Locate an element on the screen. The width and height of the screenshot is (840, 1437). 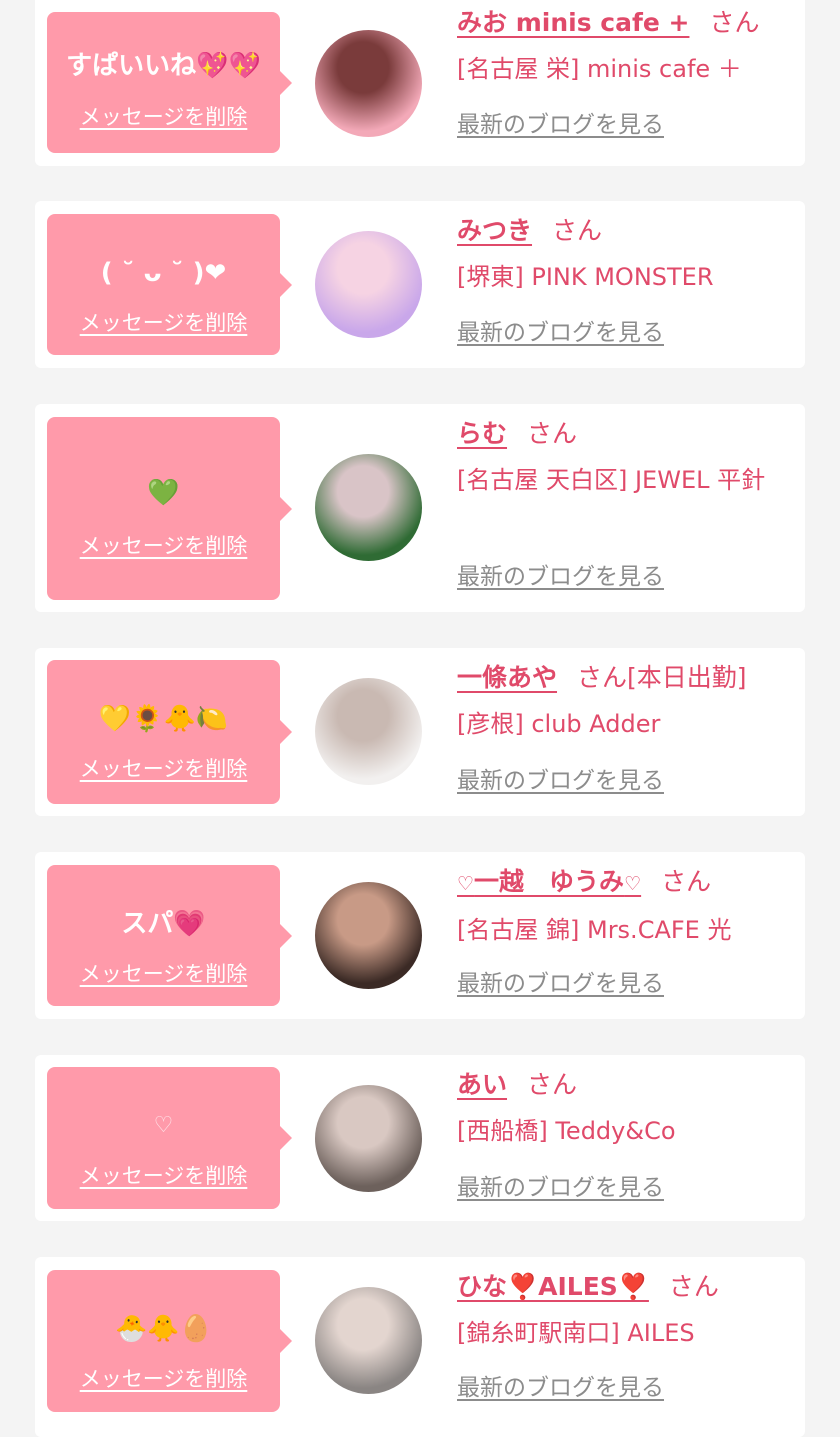
cast-info: ♡一越 ゆうみ♡ さん [名古屋 錦] Mrs.CAFE 光最新のブログを見る is located at coordinates (626, 942).